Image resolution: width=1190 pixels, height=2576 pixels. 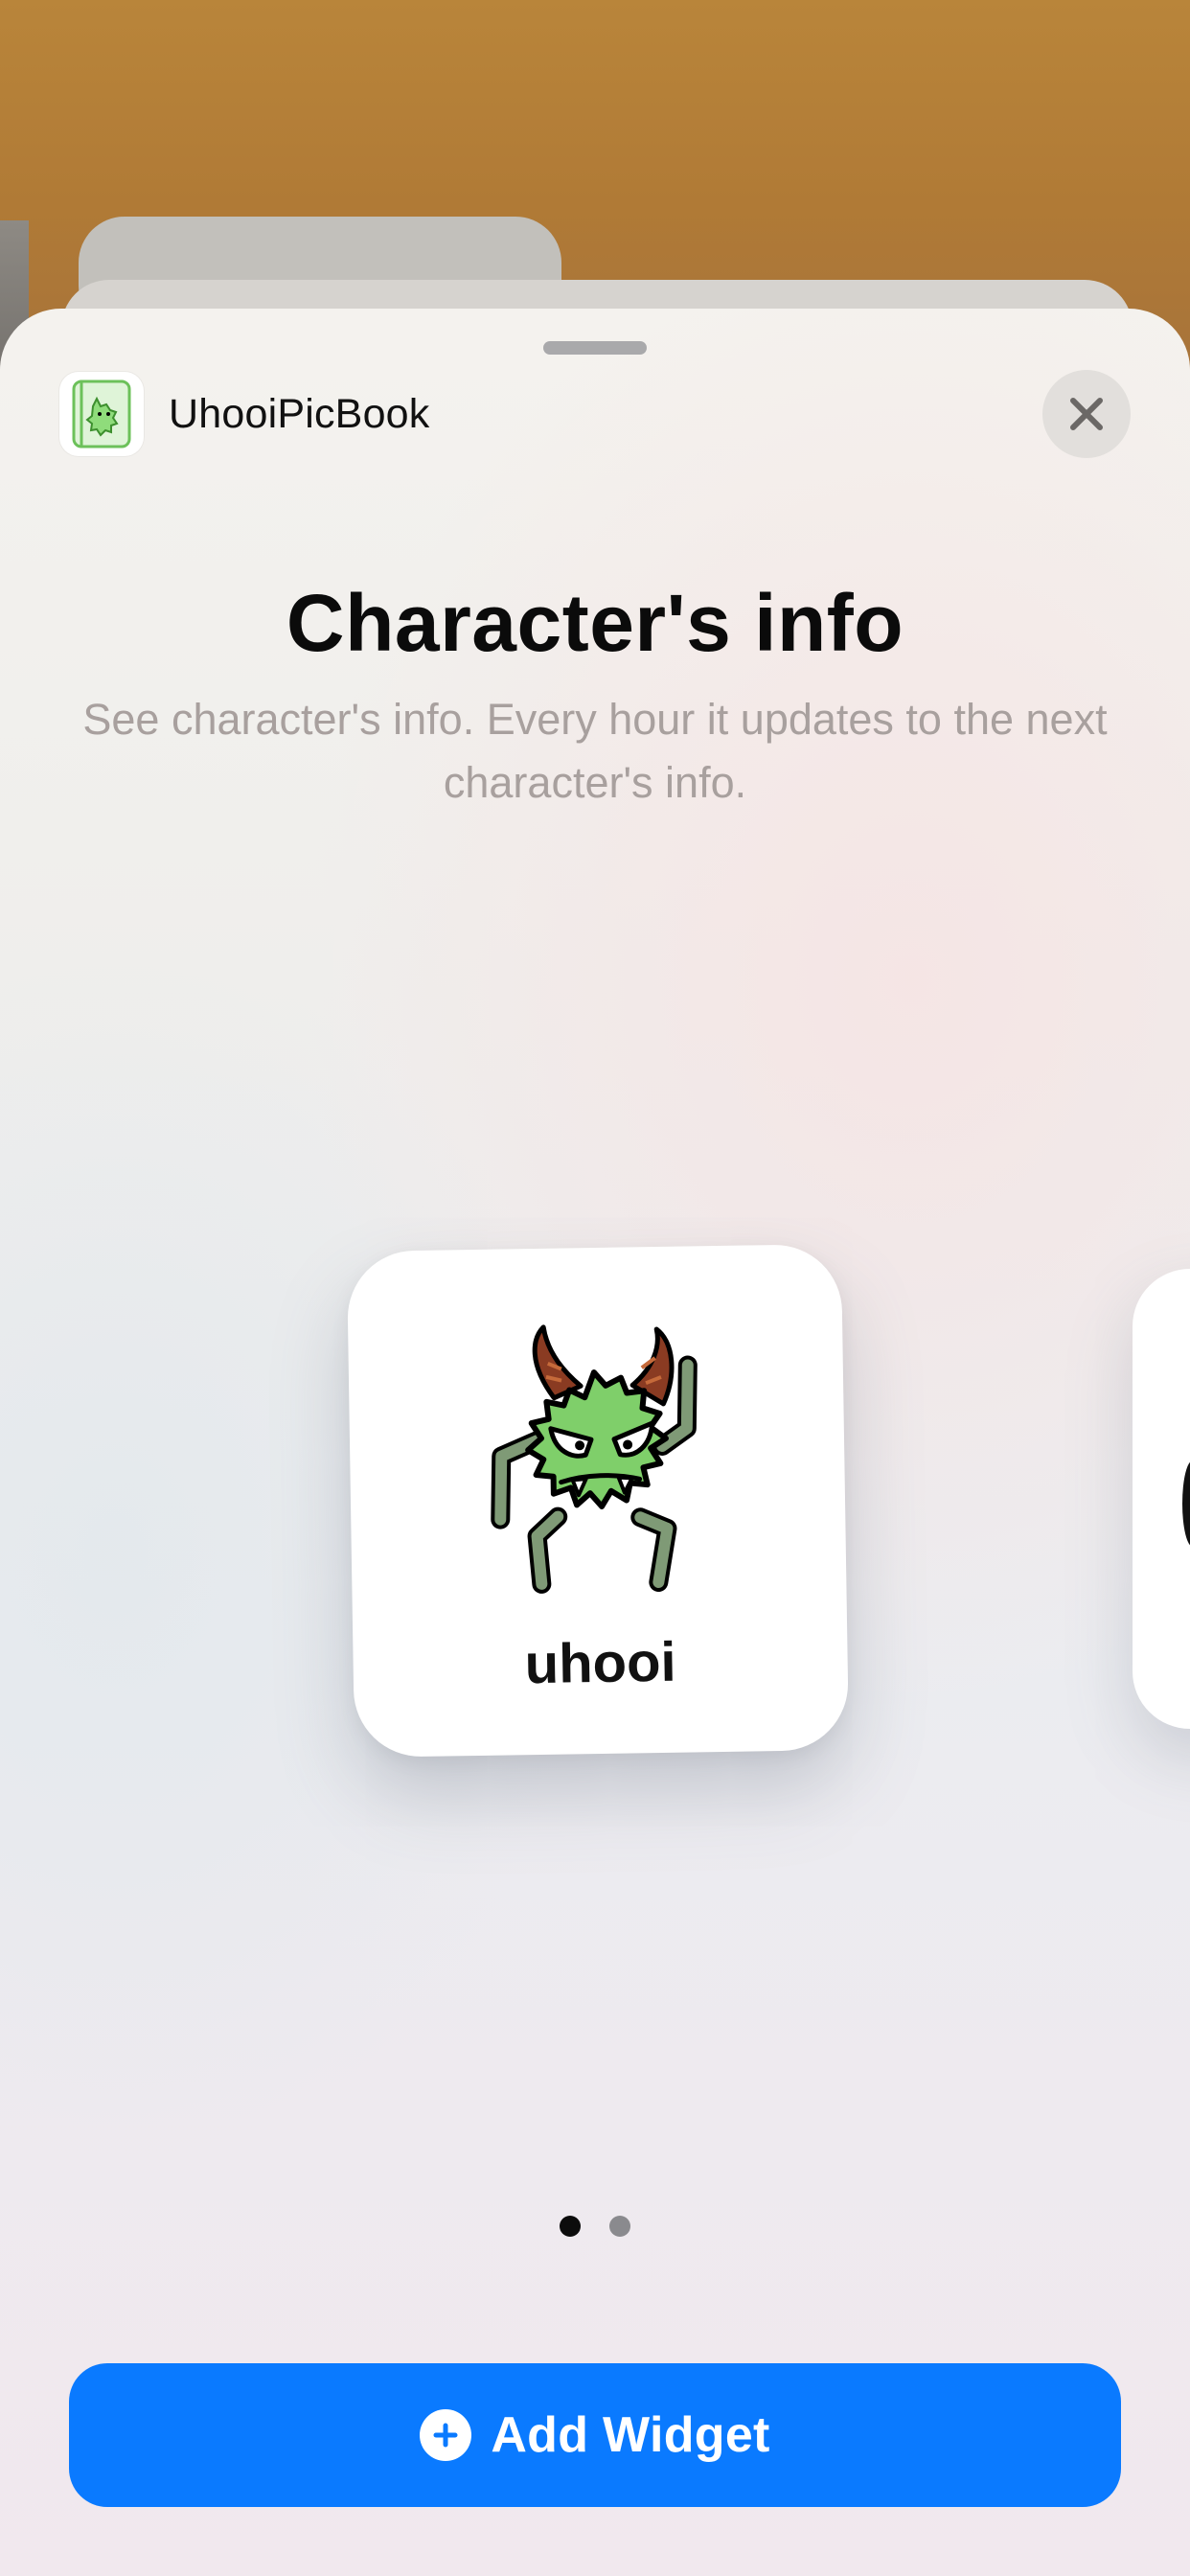 I want to click on add-widget-button: Add Widget, so click(x=595, y=2435).